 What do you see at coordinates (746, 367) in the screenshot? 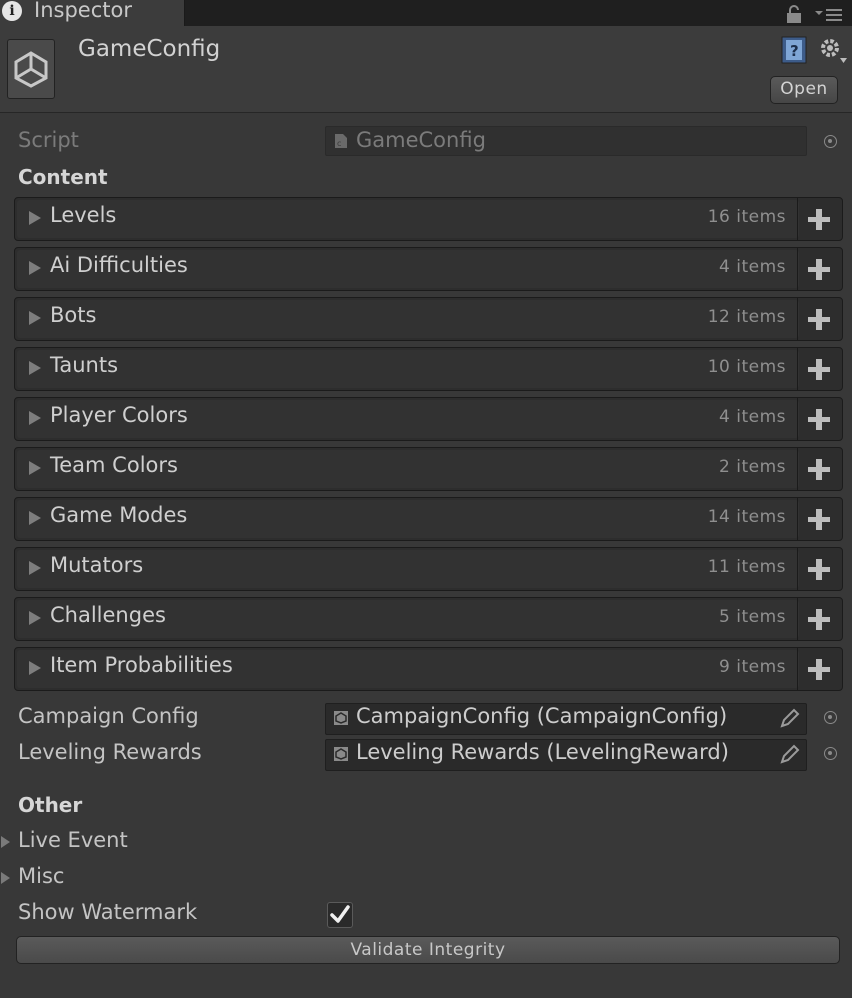
I see `item-count: 10 items` at bounding box center [746, 367].